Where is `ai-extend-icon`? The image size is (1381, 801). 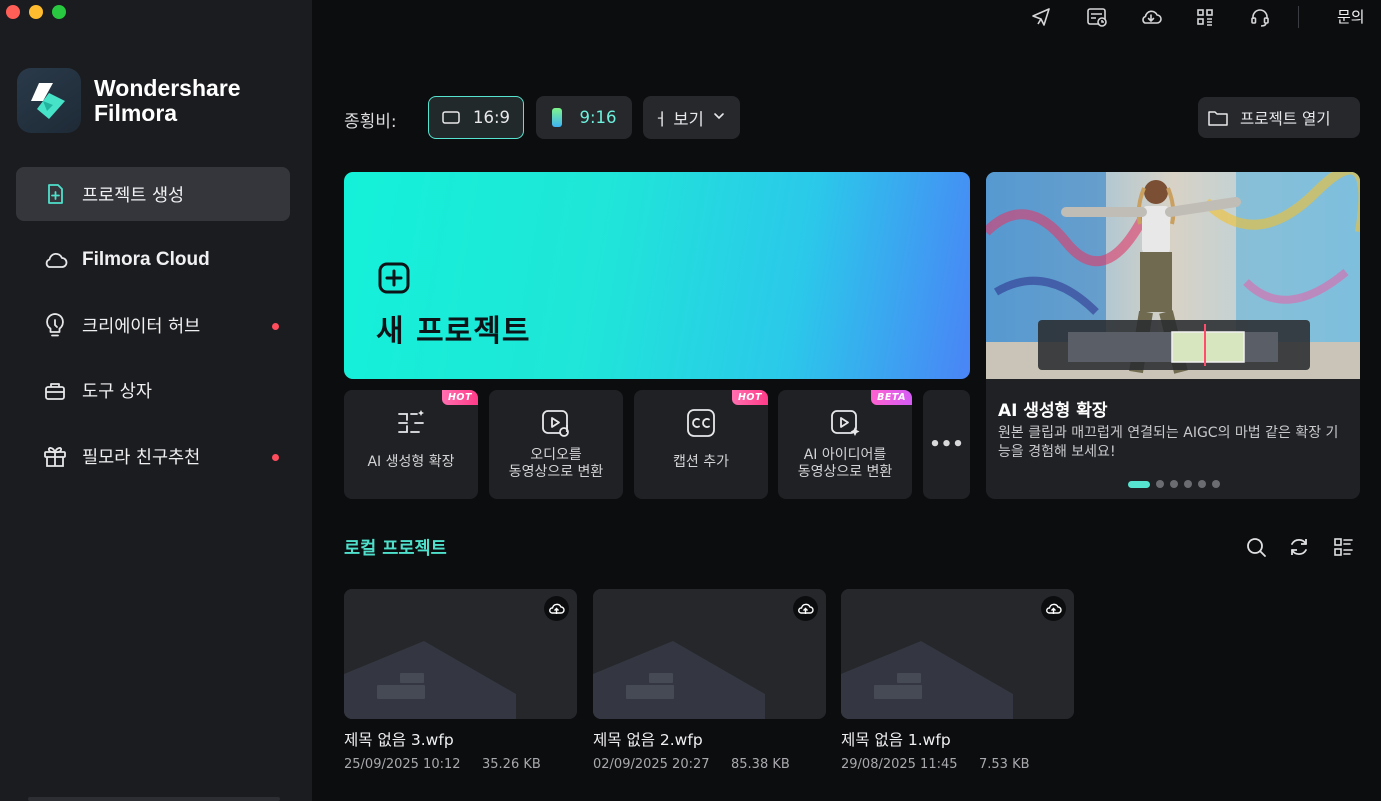 ai-extend-icon is located at coordinates (411, 423).